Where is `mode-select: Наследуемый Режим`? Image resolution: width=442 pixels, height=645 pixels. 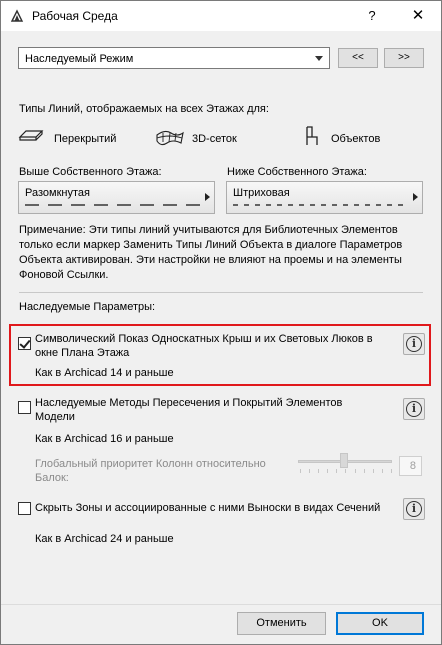 mode-select: Наследуемый Режим is located at coordinates (174, 58).